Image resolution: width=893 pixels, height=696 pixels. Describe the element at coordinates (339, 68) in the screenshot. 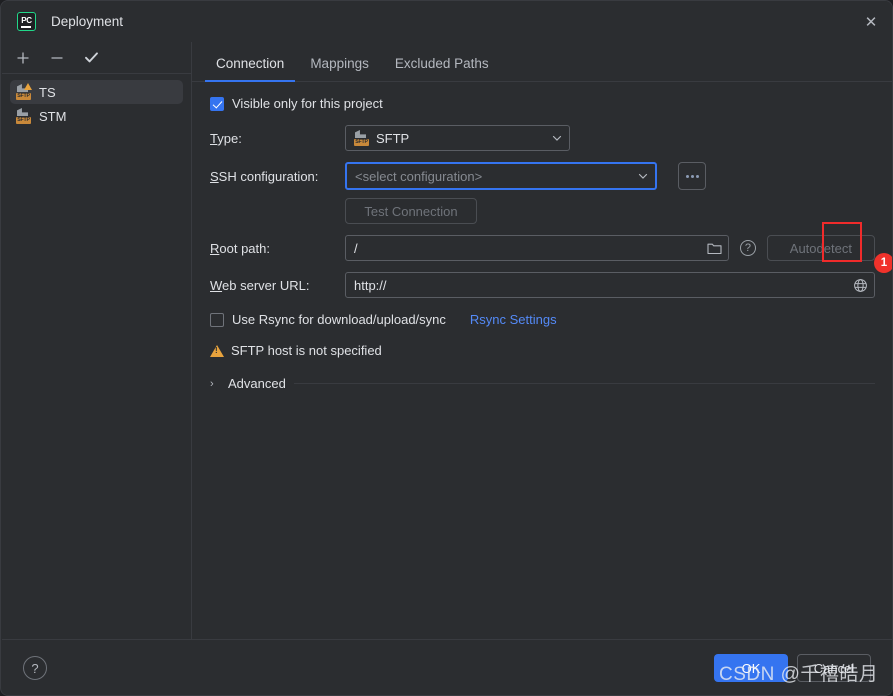

I see `tab-mappings: Mappings` at that location.